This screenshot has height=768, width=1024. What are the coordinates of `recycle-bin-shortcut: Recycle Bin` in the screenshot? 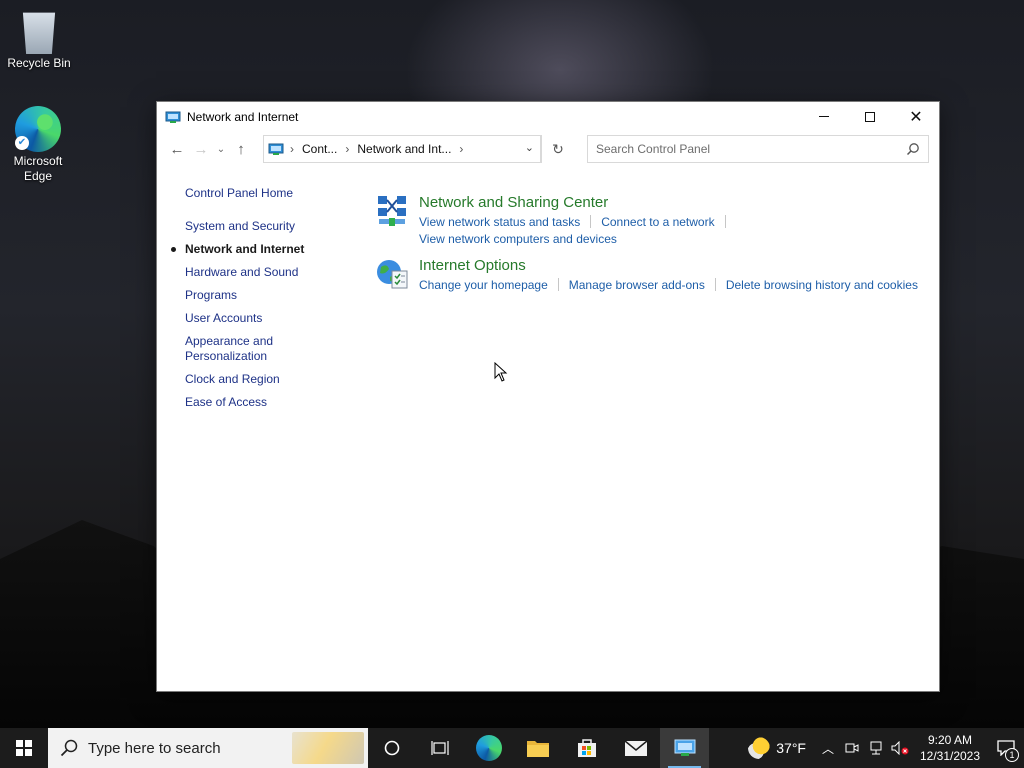 It's located at (39, 39).